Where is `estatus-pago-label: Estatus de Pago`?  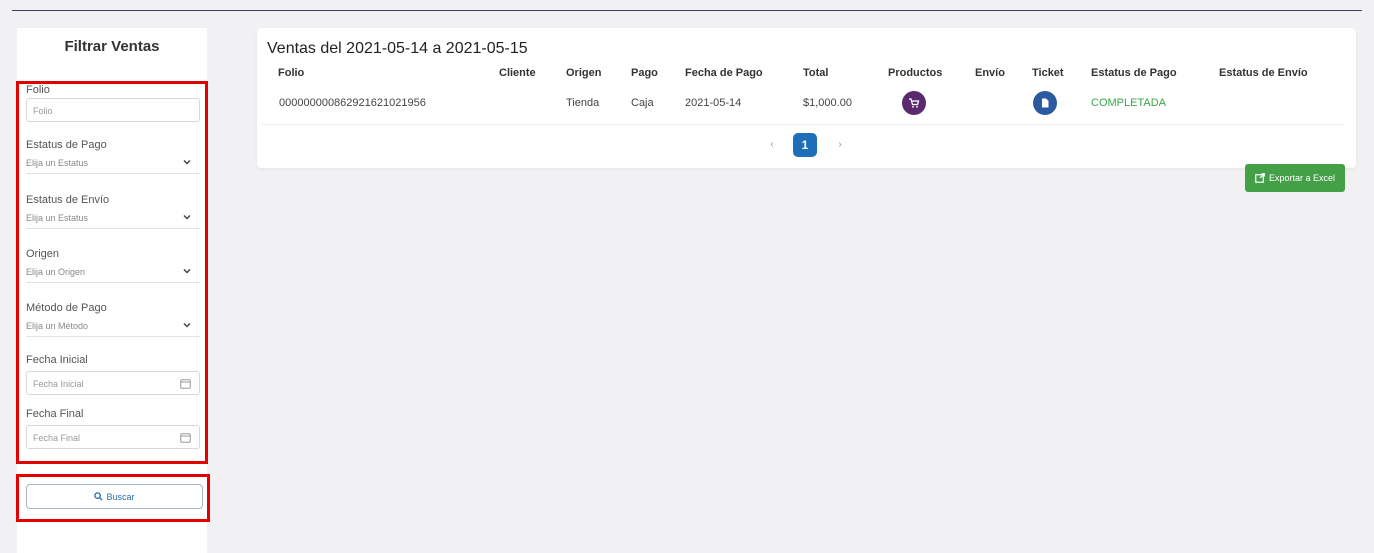
estatus-pago-label: Estatus de Pago is located at coordinates (66, 145).